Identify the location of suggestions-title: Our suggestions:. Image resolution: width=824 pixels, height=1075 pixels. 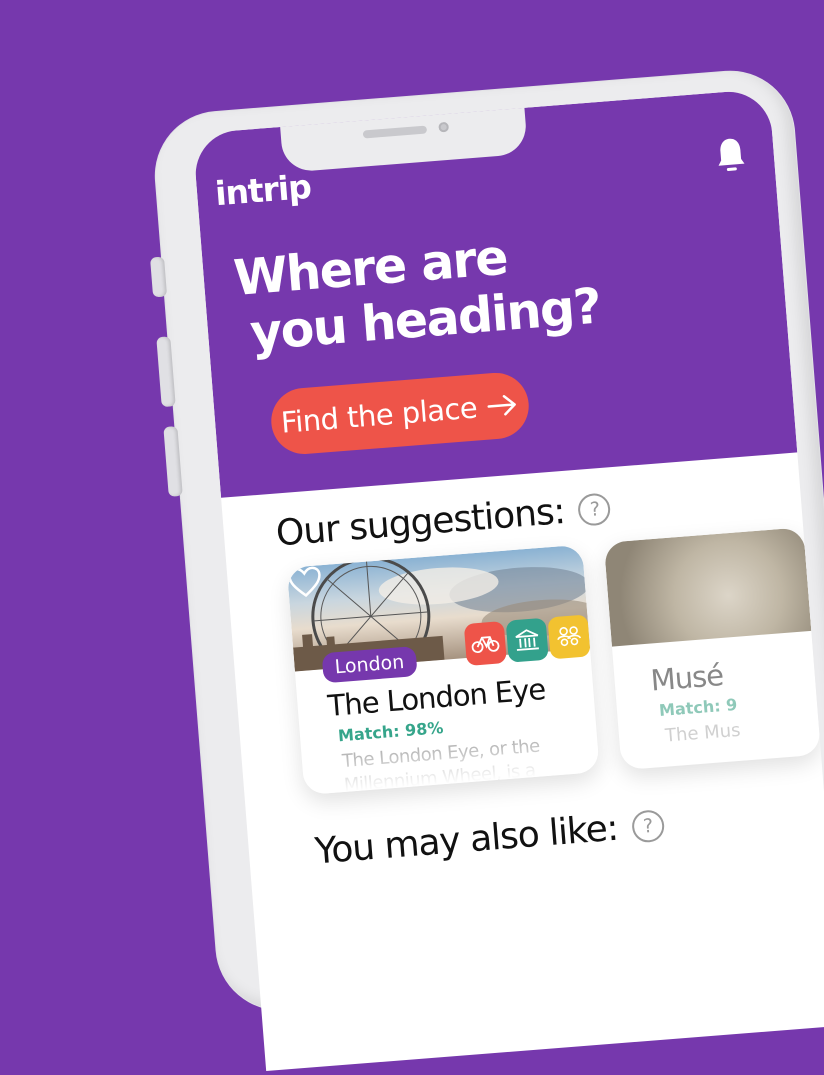
(420, 522).